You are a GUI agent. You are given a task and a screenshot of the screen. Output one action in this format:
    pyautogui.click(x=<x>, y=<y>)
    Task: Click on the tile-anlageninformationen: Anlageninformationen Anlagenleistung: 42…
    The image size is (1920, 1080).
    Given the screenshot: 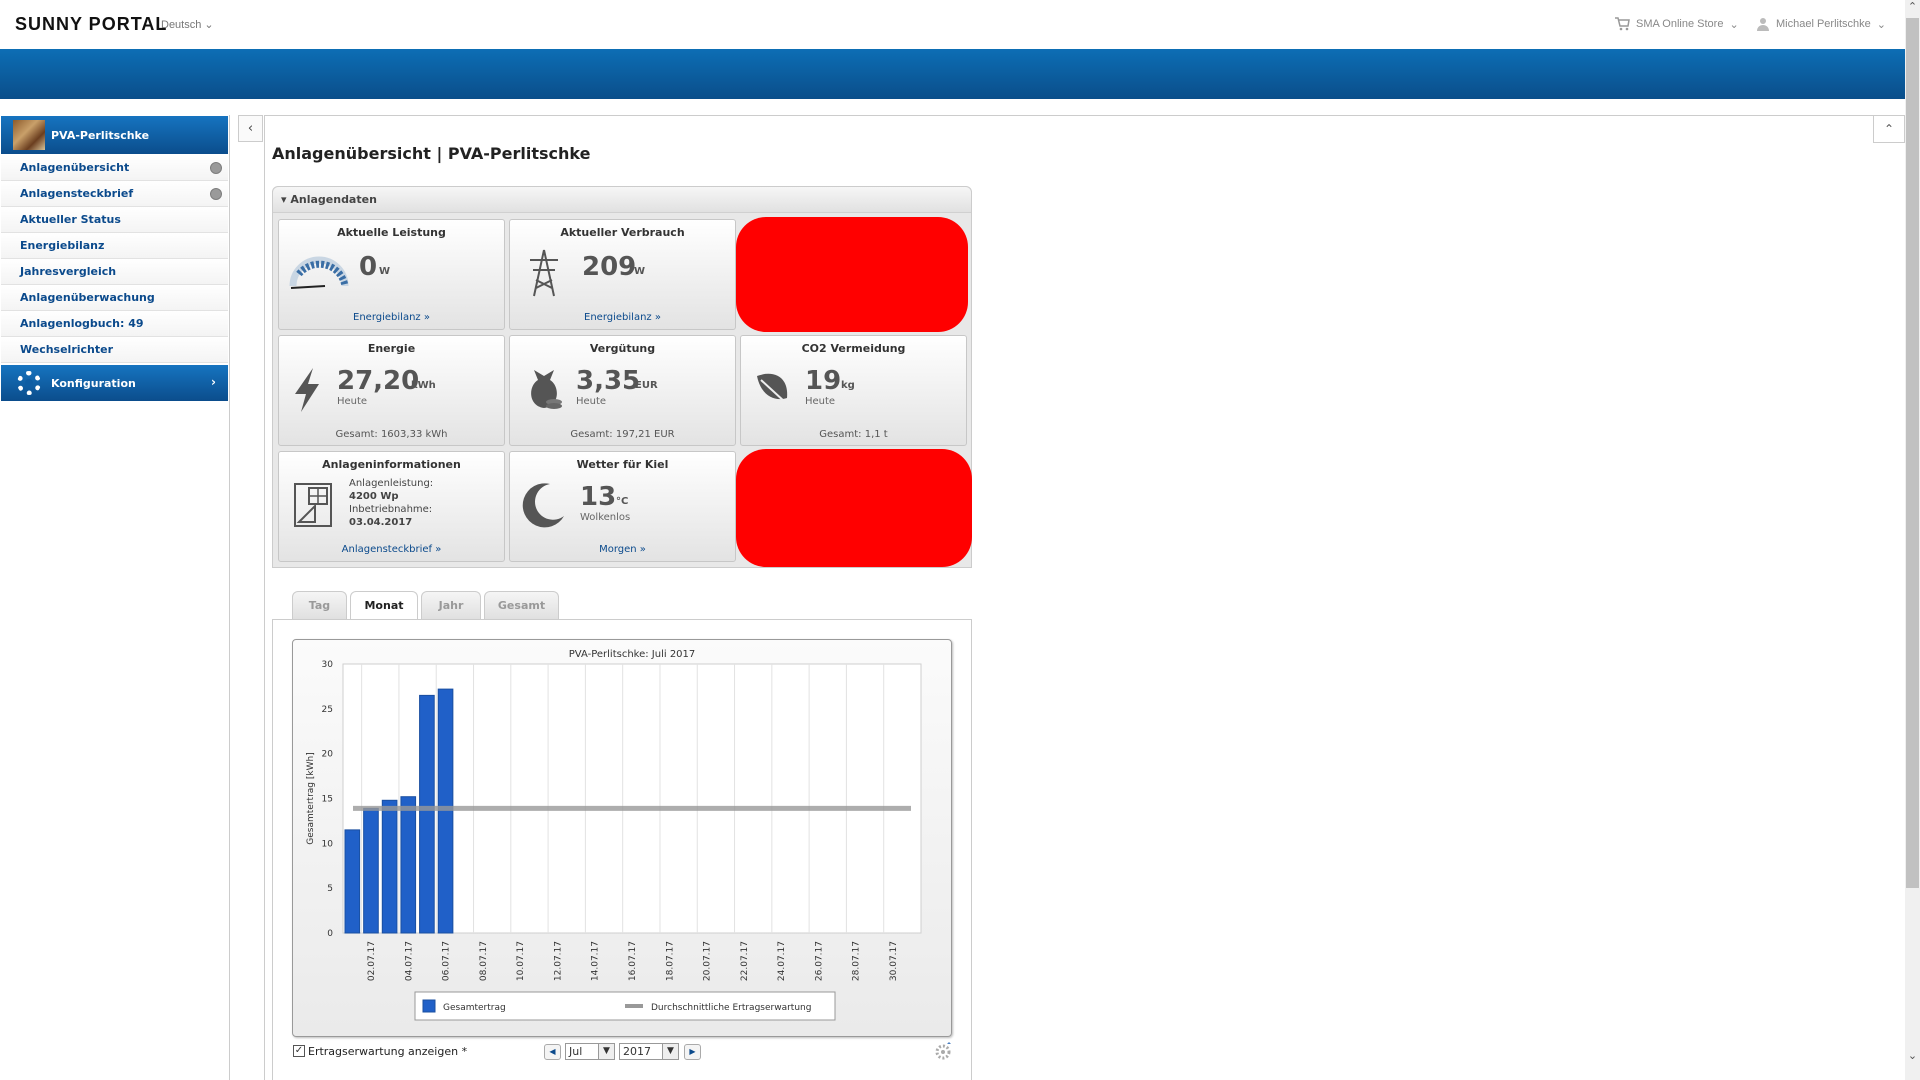 What is the action you would take?
    pyautogui.click(x=391, y=506)
    